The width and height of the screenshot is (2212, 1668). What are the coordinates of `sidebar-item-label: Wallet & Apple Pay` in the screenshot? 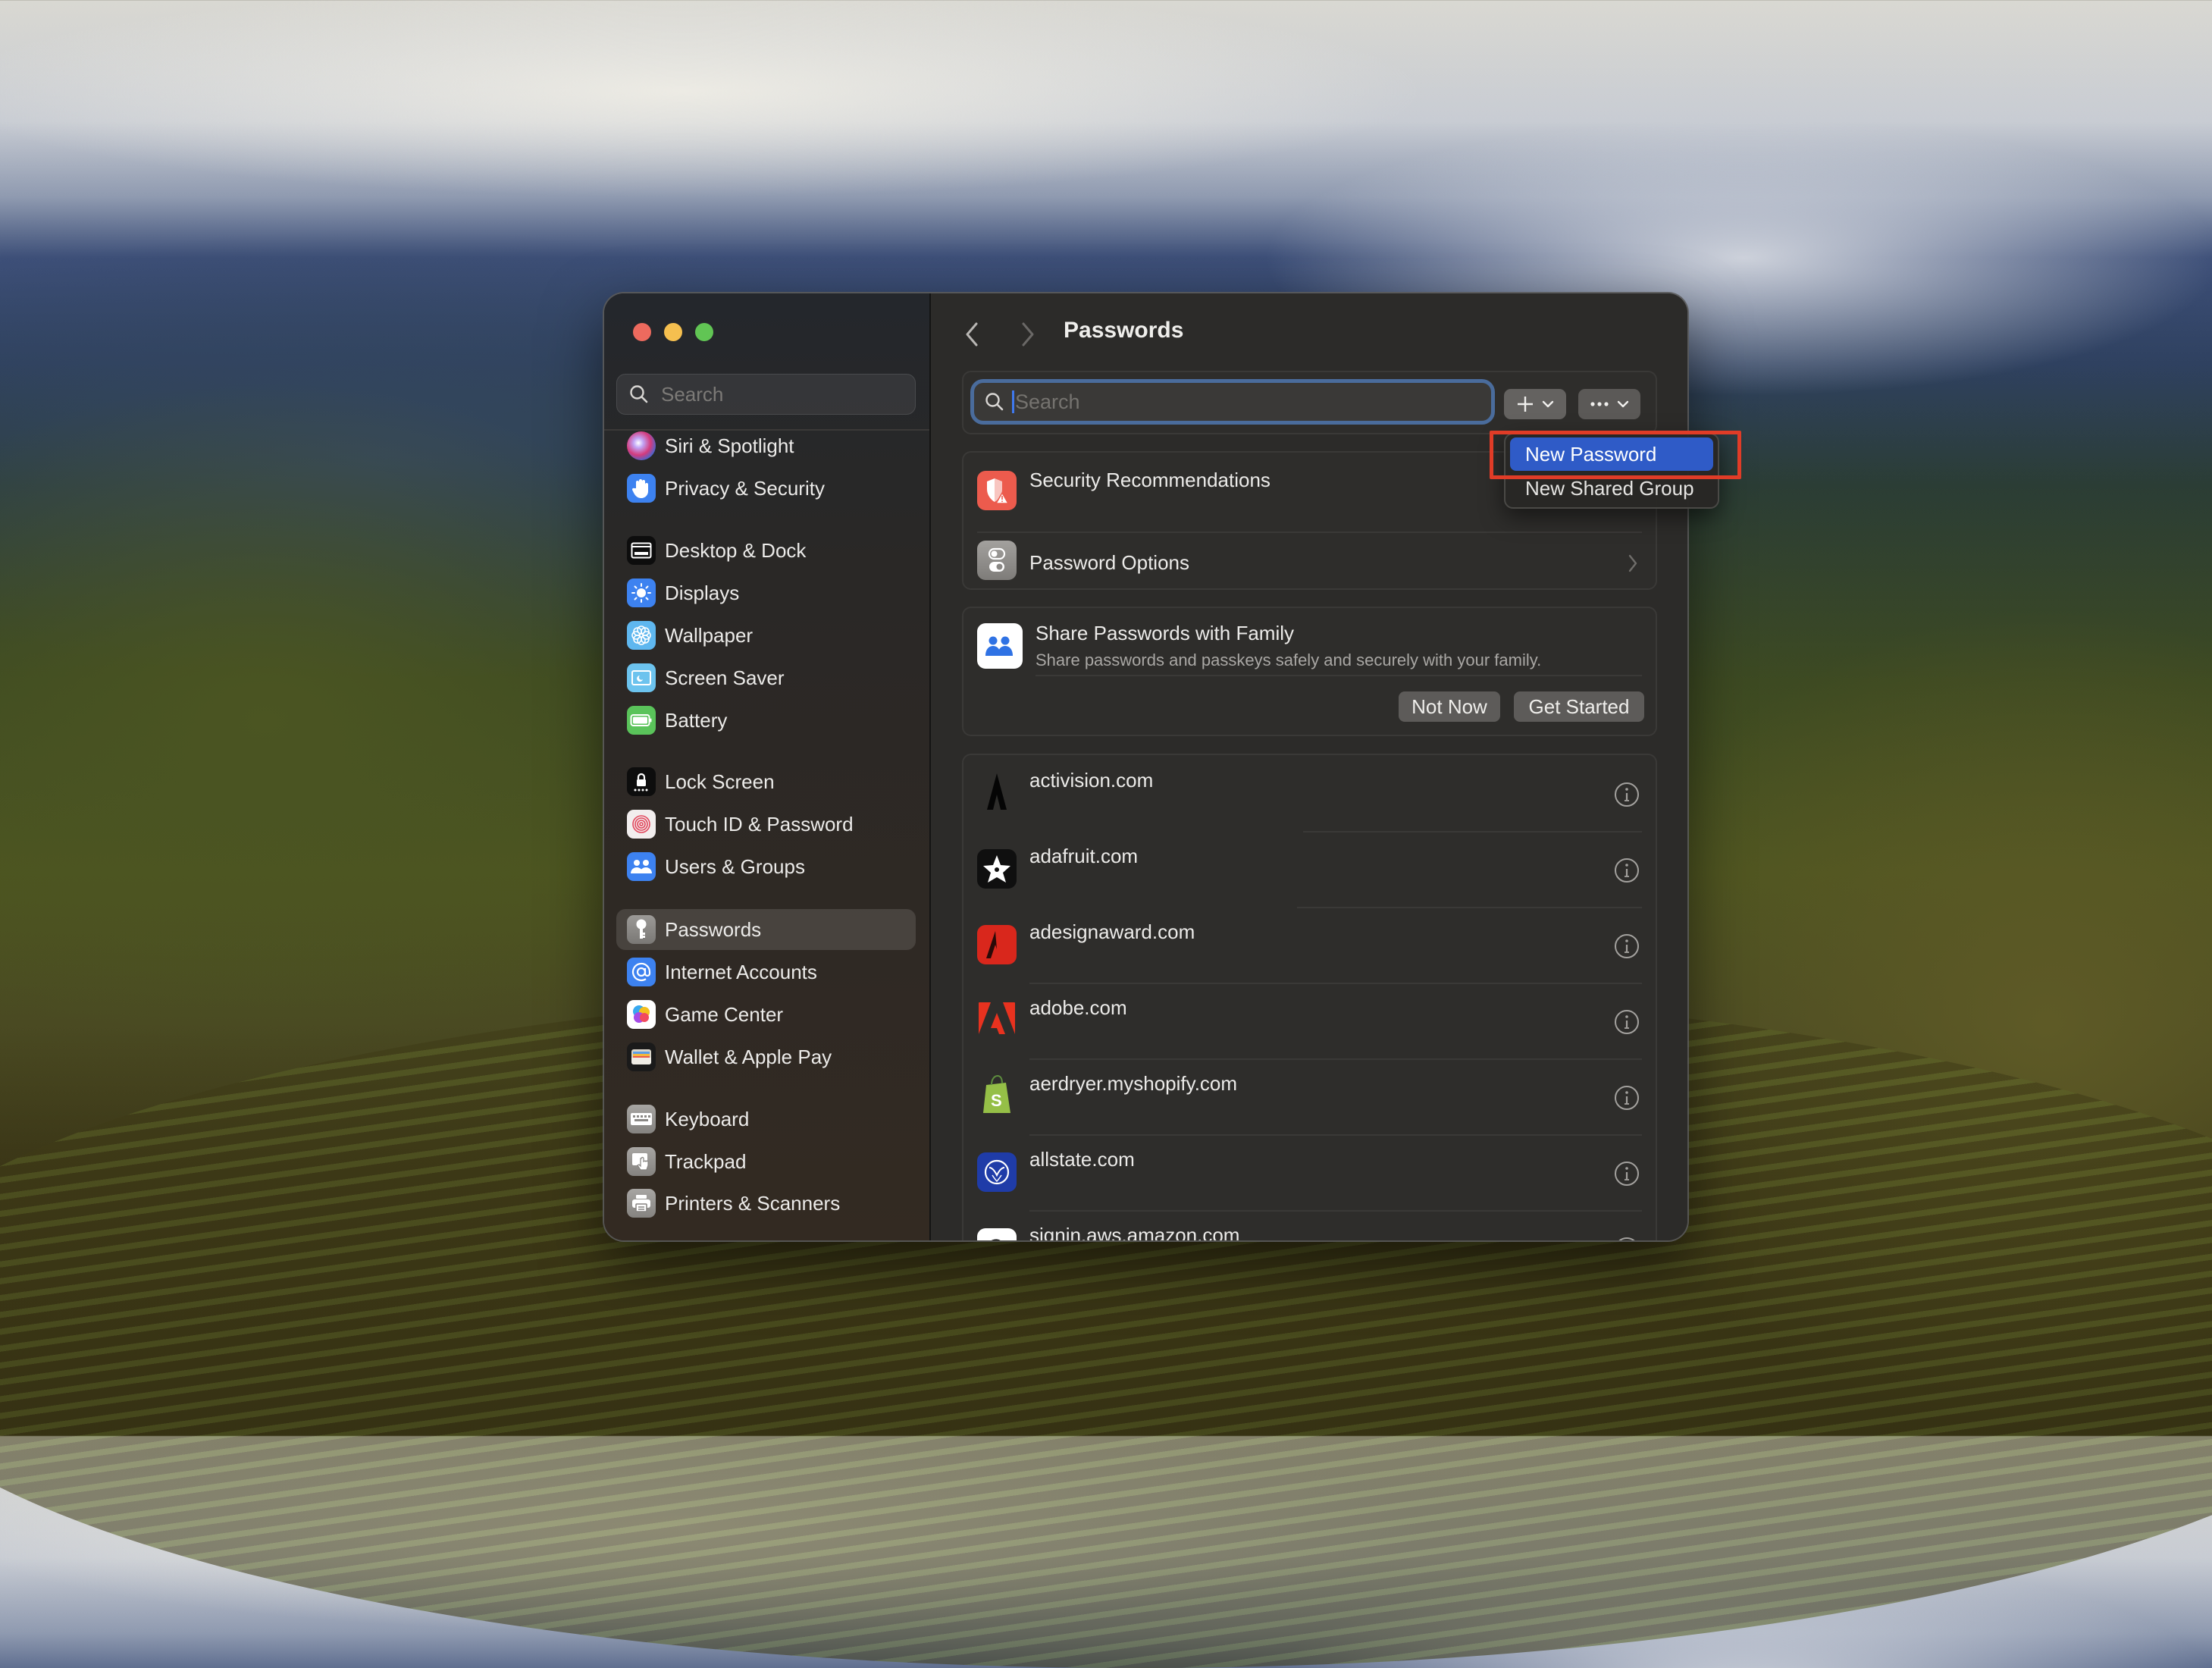 It's located at (748, 1056).